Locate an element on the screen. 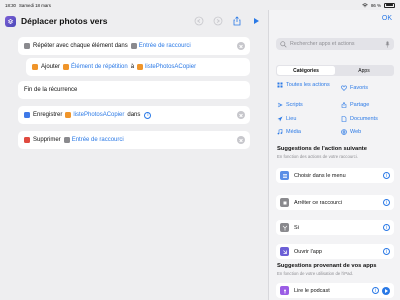 The width and height of the screenshot is (400, 300). app-suggestions-title: Suggestions provenant de vos apps is located at coordinates (327, 266).